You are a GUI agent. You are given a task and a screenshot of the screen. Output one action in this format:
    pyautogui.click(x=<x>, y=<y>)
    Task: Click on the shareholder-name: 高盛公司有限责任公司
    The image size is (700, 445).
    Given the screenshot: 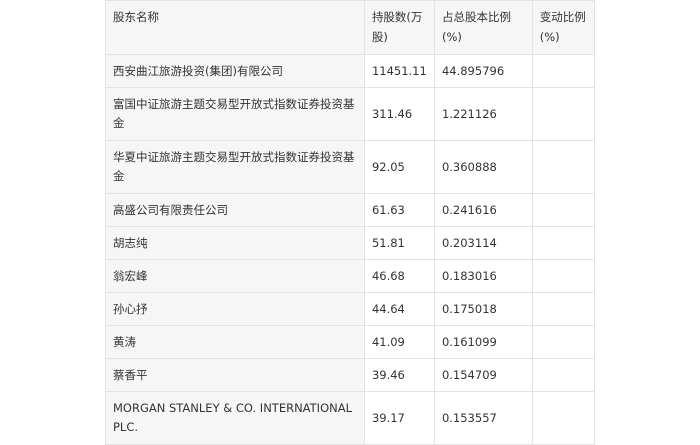 What is the action you would take?
    pyautogui.click(x=235, y=210)
    